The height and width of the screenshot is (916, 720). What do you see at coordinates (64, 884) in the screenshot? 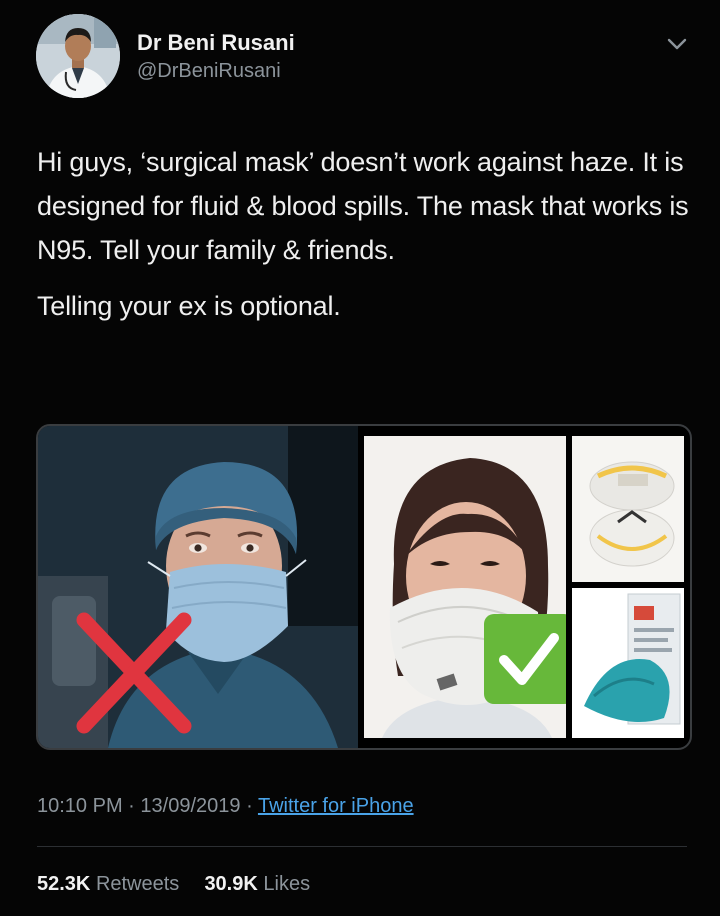
I see `retweets-count: 52.3K` at bounding box center [64, 884].